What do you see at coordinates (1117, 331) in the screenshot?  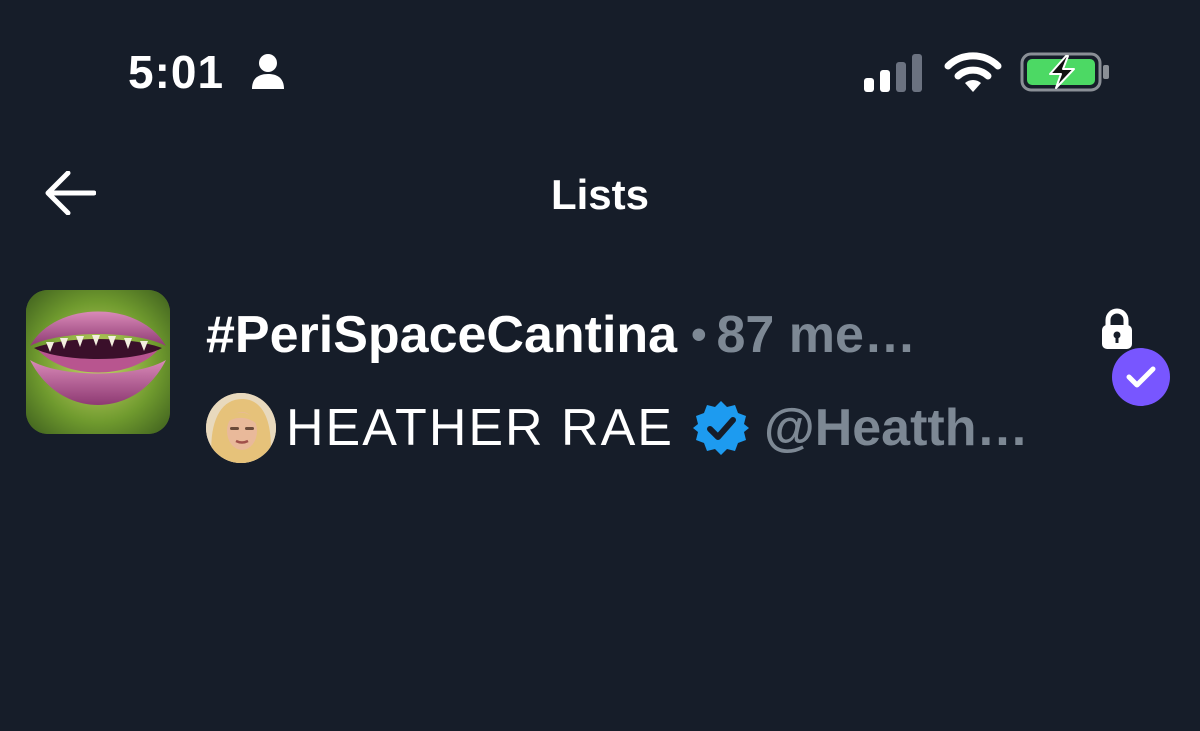 I see `lock-icon` at bounding box center [1117, 331].